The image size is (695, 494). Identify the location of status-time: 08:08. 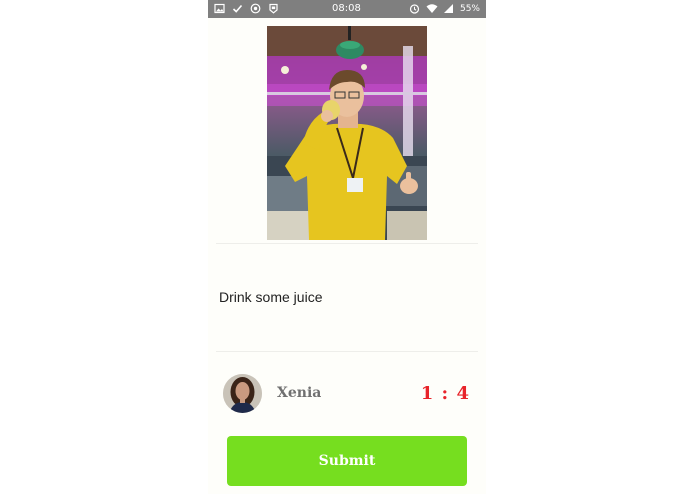
(346, 8).